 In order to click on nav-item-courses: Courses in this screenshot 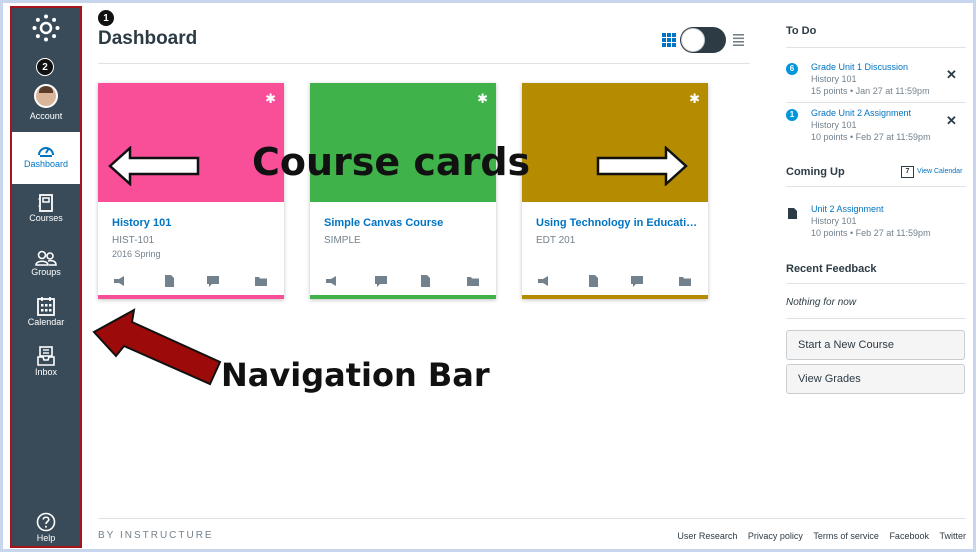, I will do `click(46, 216)`.